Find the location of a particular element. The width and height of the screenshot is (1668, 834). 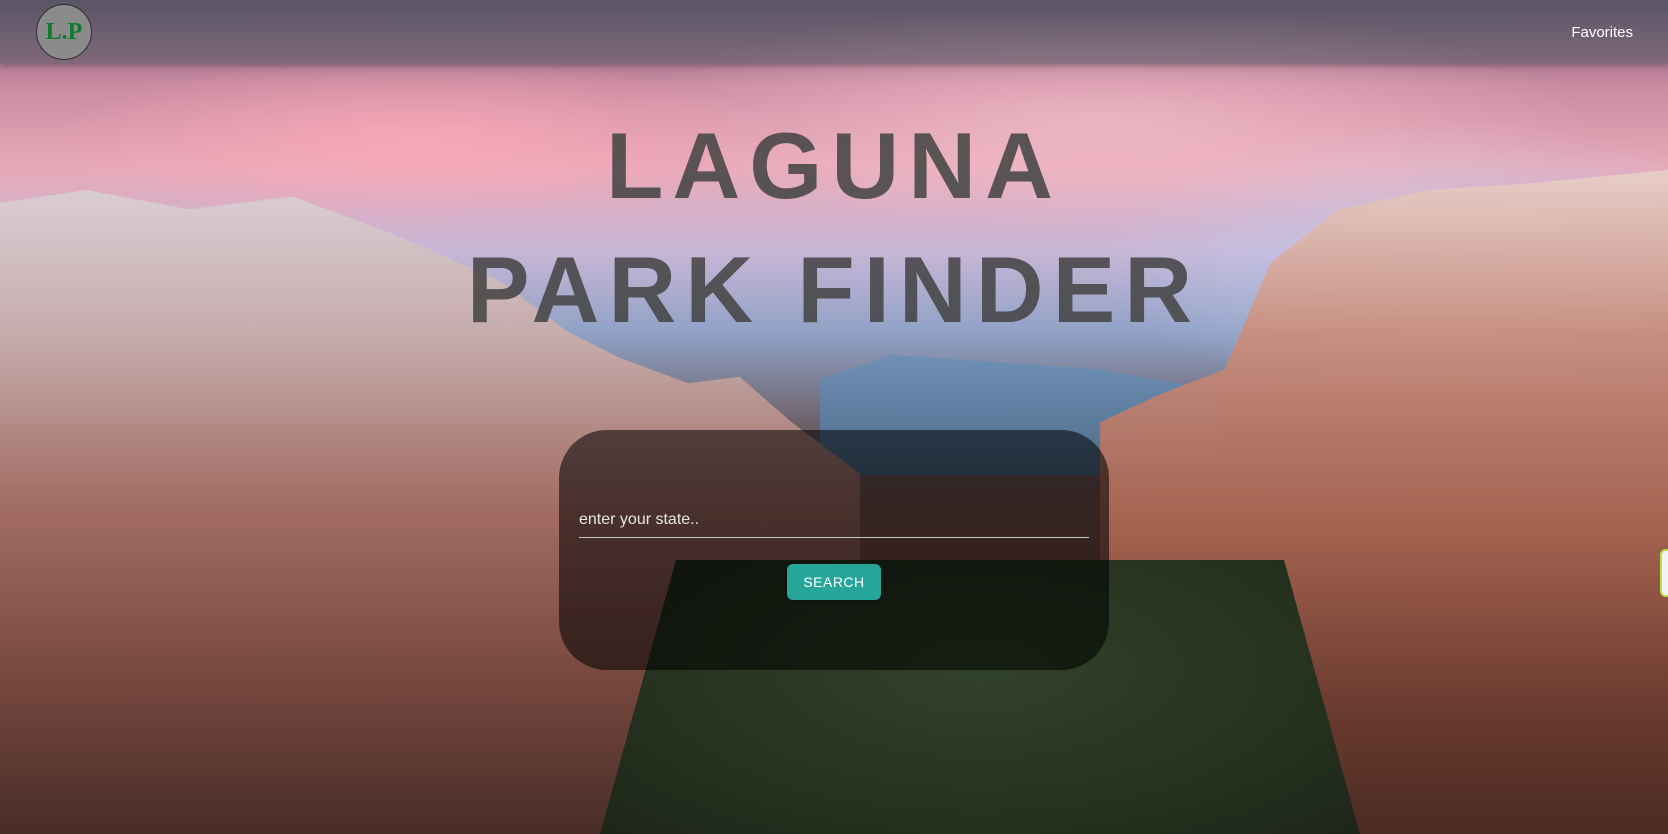

state-search-input is located at coordinates (834, 520).